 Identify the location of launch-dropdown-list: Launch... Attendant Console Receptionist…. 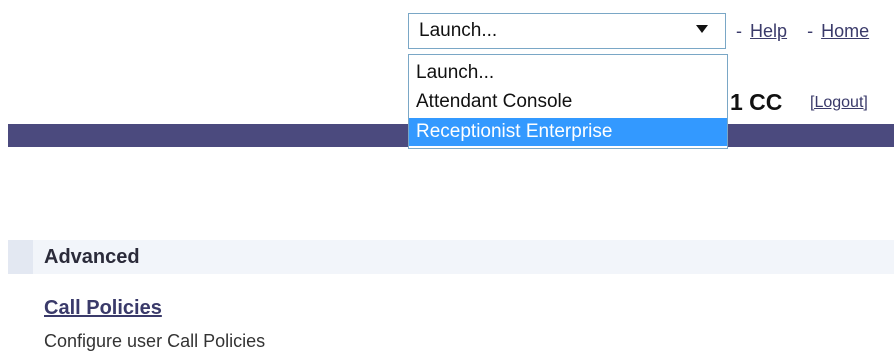
(568, 101).